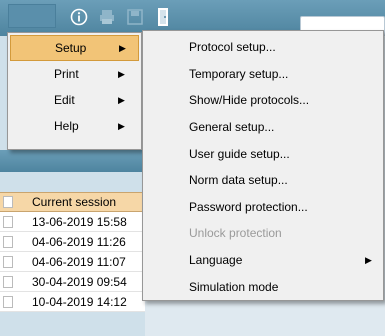  What do you see at coordinates (107, 17) in the screenshot?
I see `print-icon` at bounding box center [107, 17].